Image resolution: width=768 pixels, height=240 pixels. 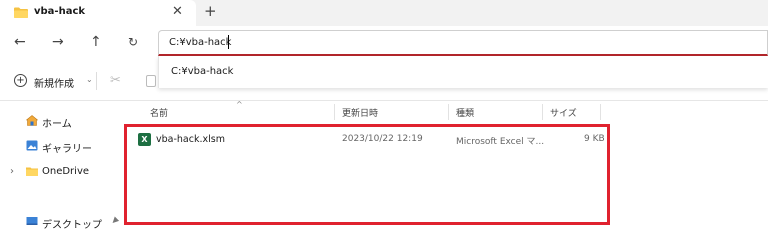 I want to click on pin-icon: ▼, so click(x=115, y=220).